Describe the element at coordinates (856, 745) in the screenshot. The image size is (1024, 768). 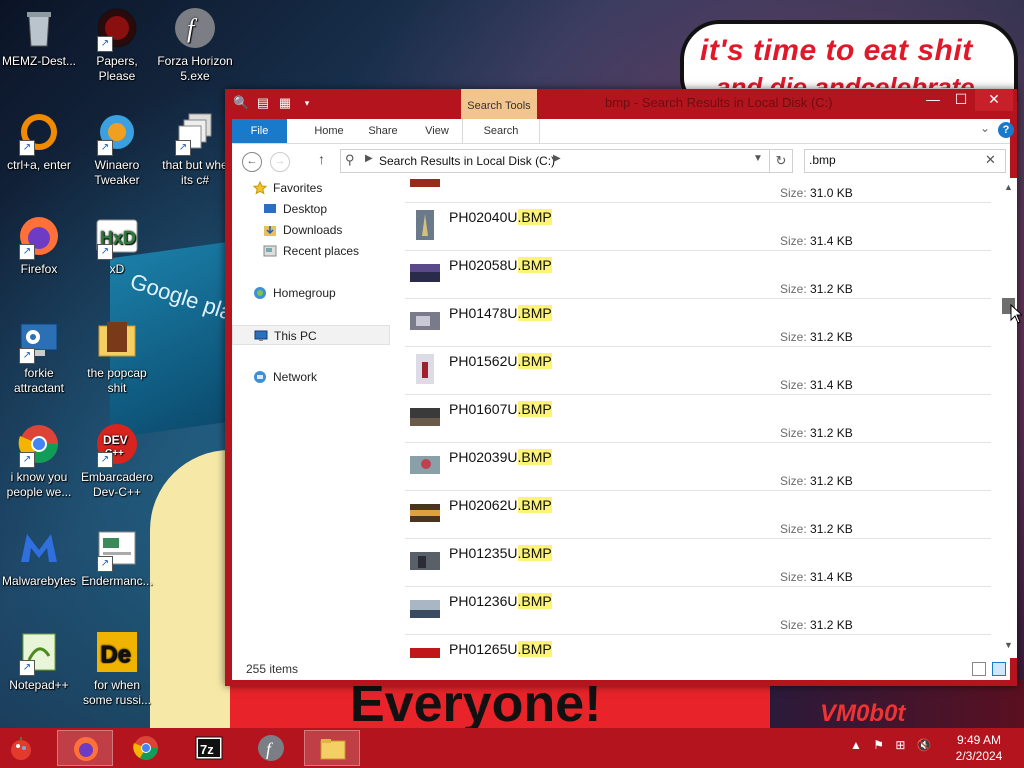
I see `show-hidden-icons-icon: ▲` at that location.